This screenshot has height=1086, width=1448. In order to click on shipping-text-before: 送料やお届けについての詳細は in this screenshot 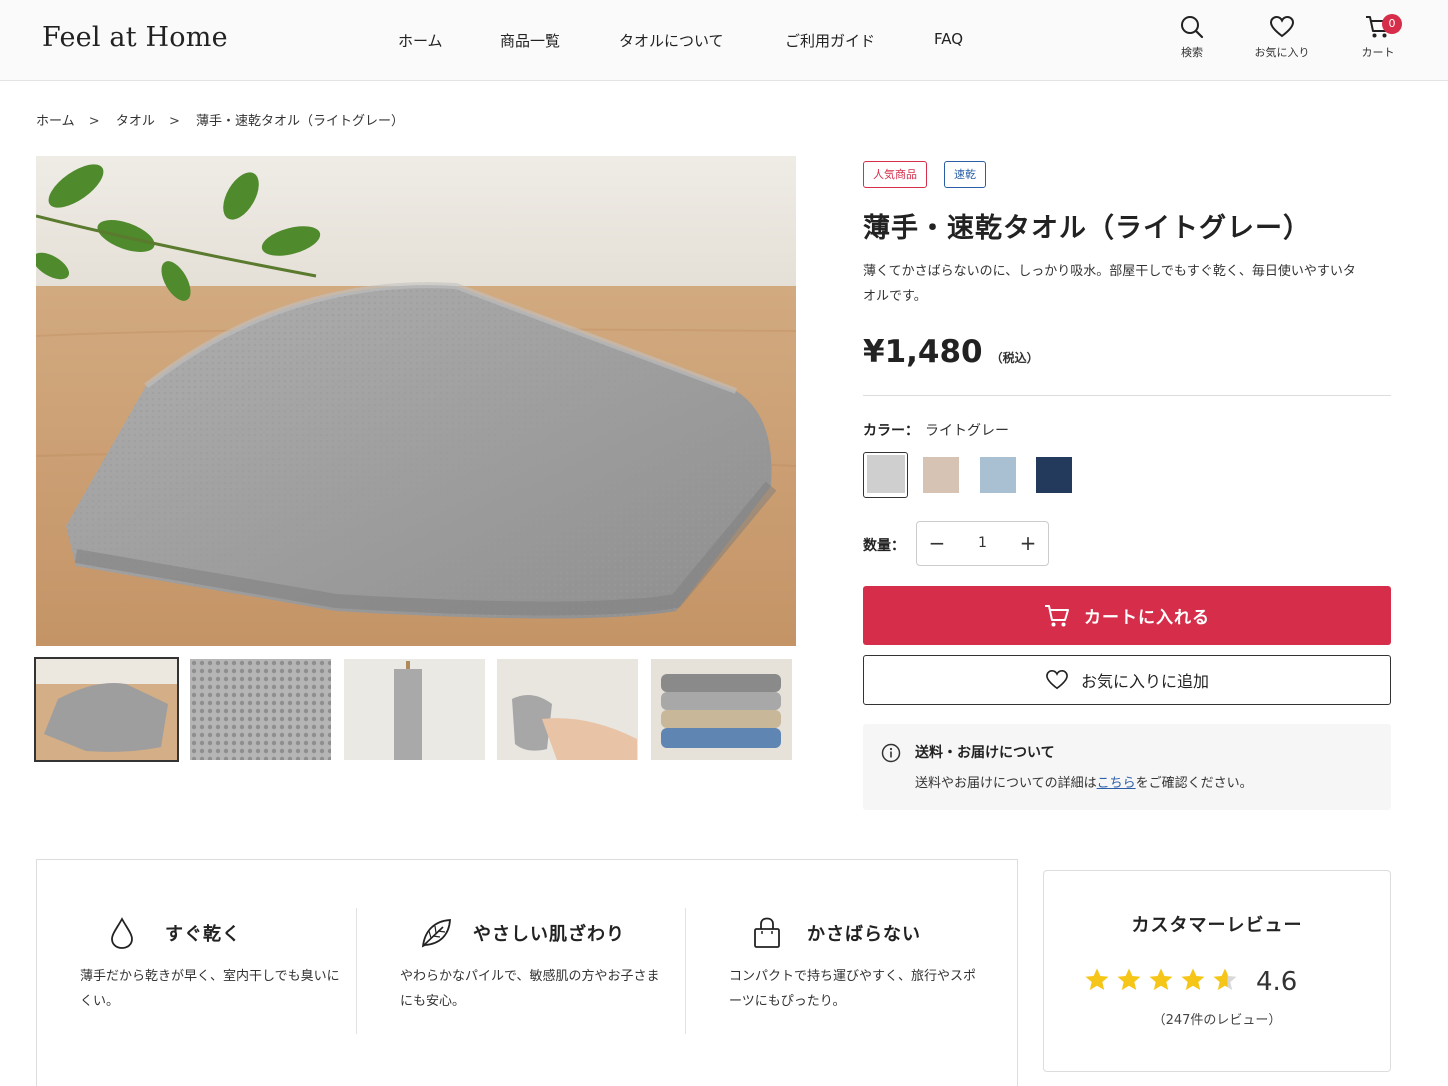, I will do `click(1006, 783)`.